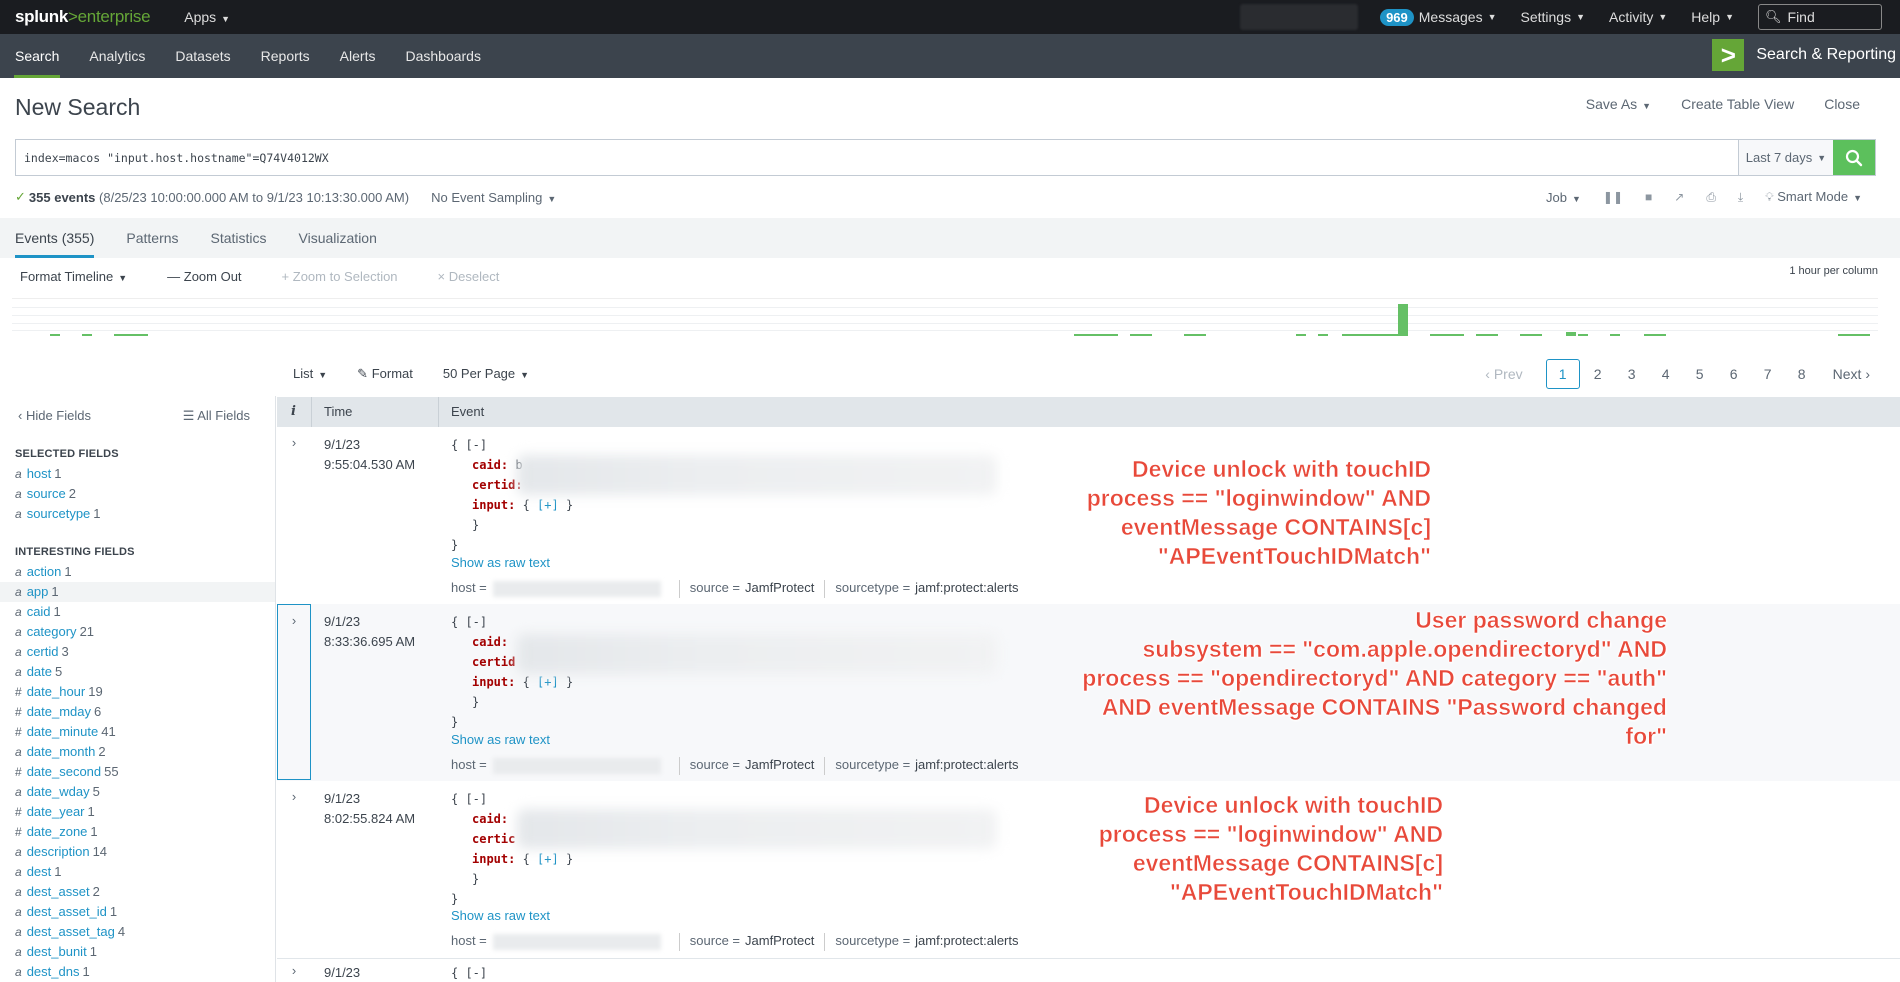 This screenshot has width=1900, height=982. Describe the element at coordinates (1553, 17) in the screenshot. I see `settings-menu: Settings ▼` at that location.